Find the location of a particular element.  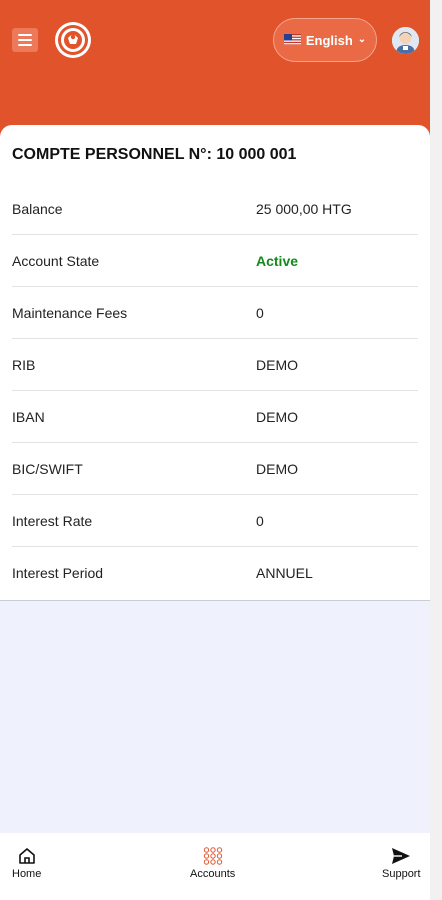

detail-label: Interest Period is located at coordinates (58, 573).